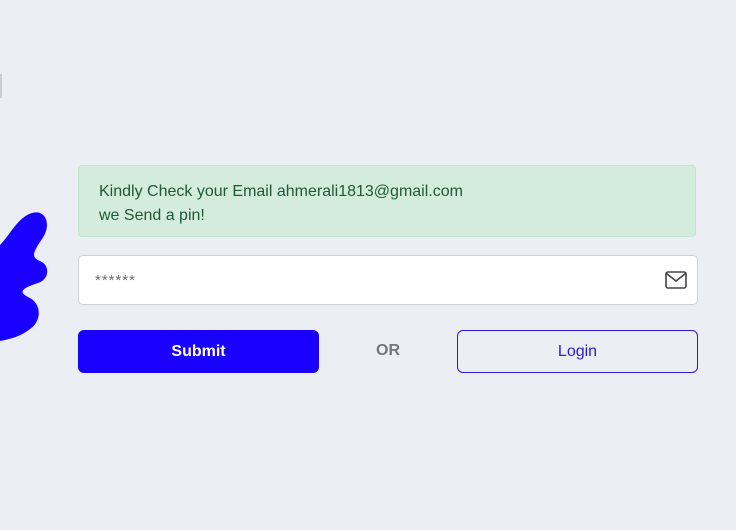 The width and height of the screenshot is (736, 530). What do you see at coordinates (359, 280) in the screenshot?
I see `pin-input` at bounding box center [359, 280].